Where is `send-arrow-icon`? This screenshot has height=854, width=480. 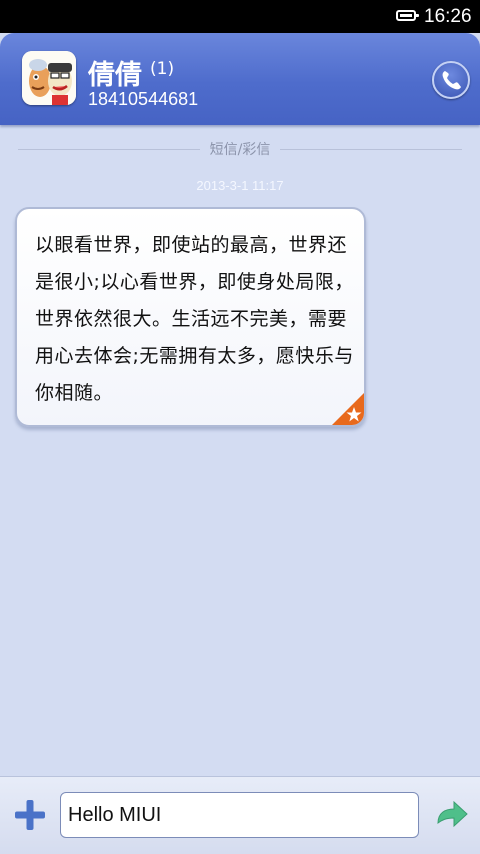 send-arrow-icon is located at coordinates (452, 815).